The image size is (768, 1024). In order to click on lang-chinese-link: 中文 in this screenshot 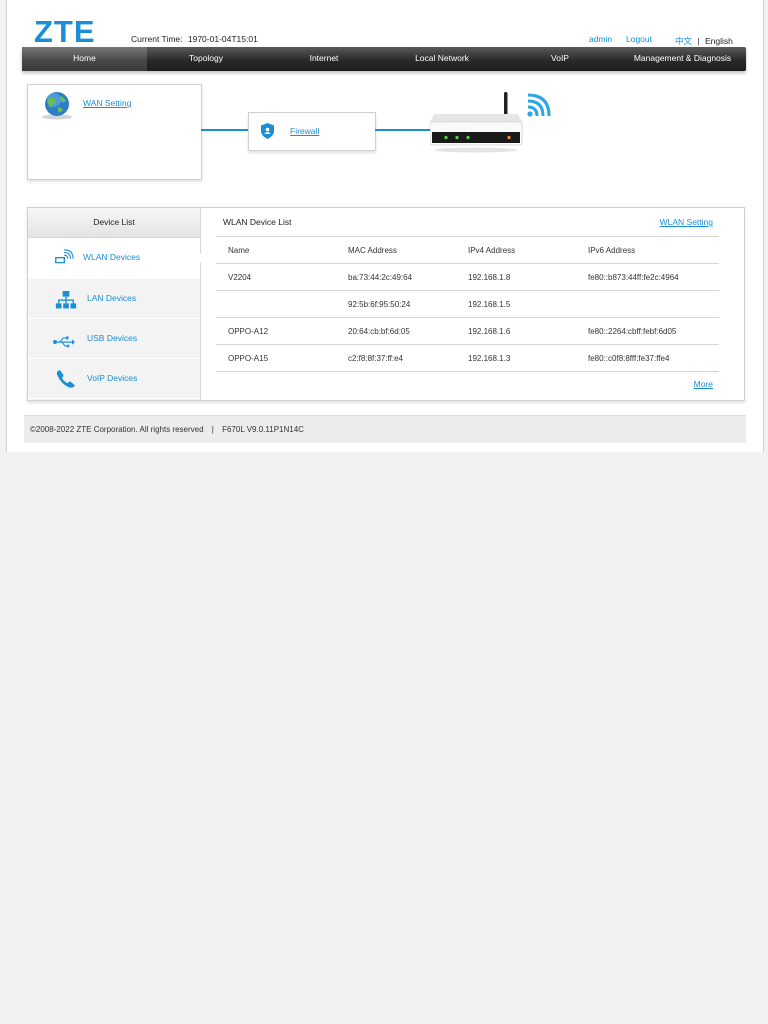, I will do `click(683, 41)`.